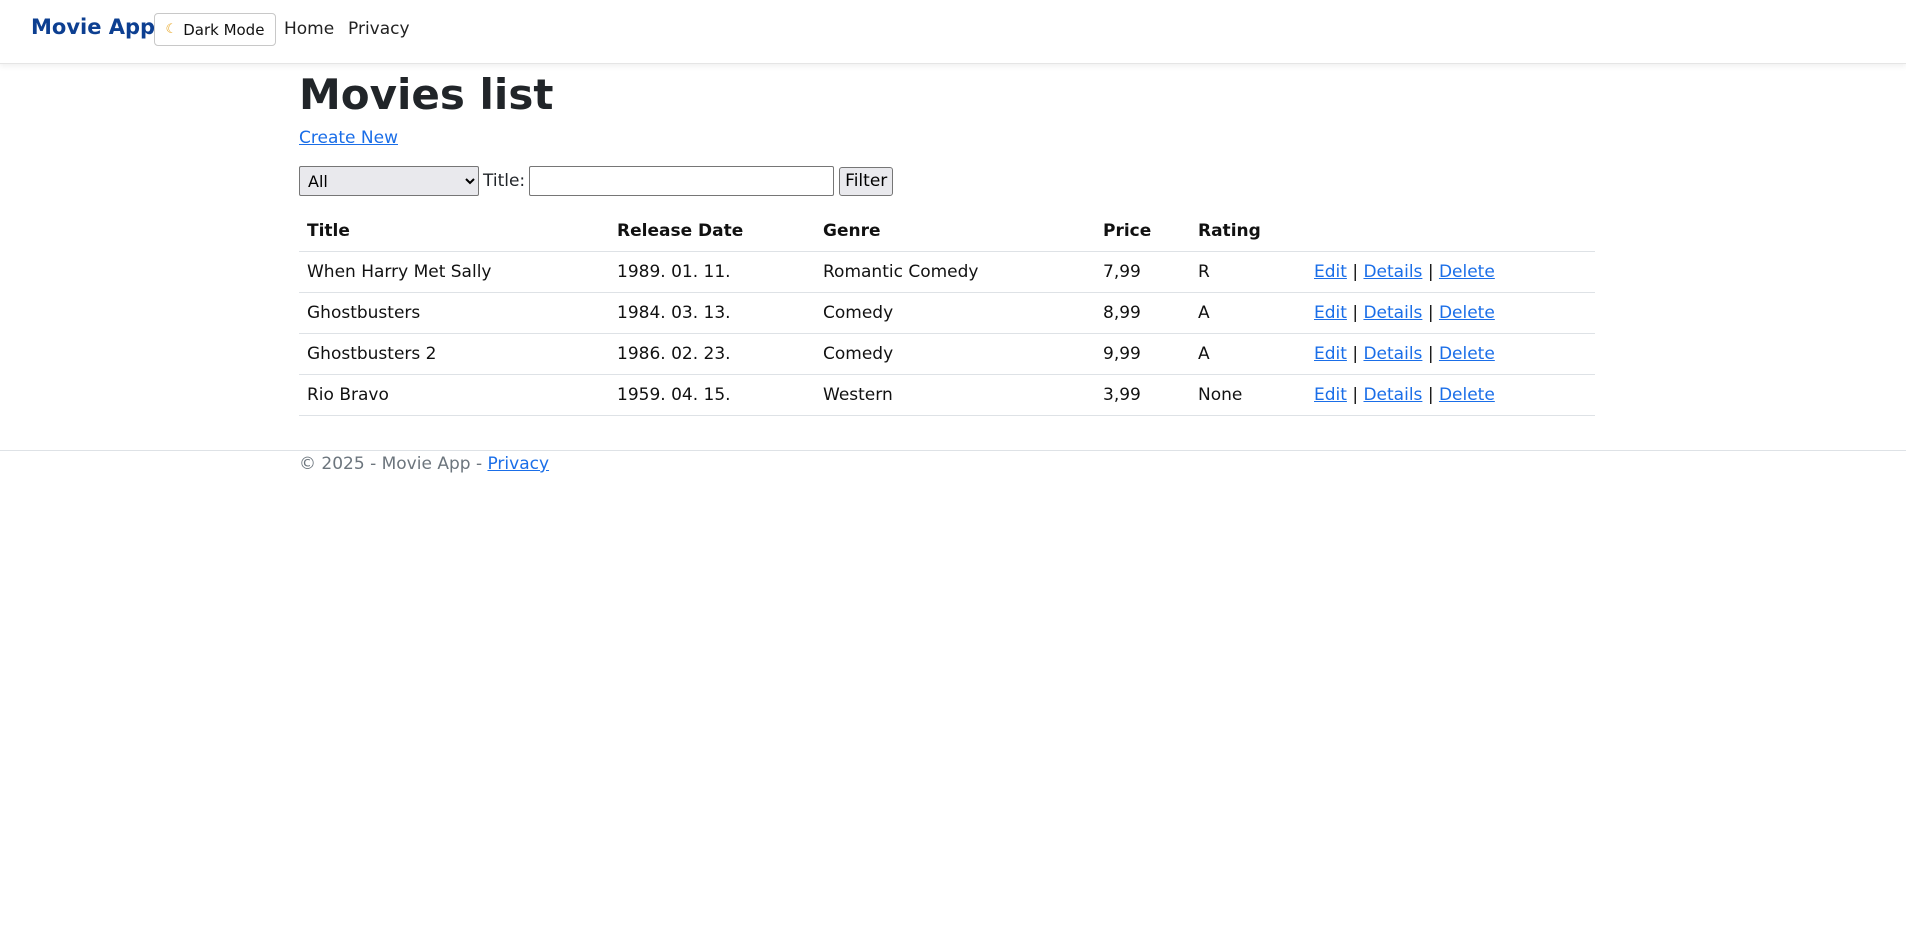 The image size is (1906, 937). What do you see at coordinates (1450, 231) in the screenshot?
I see `column-header-actions` at bounding box center [1450, 231].